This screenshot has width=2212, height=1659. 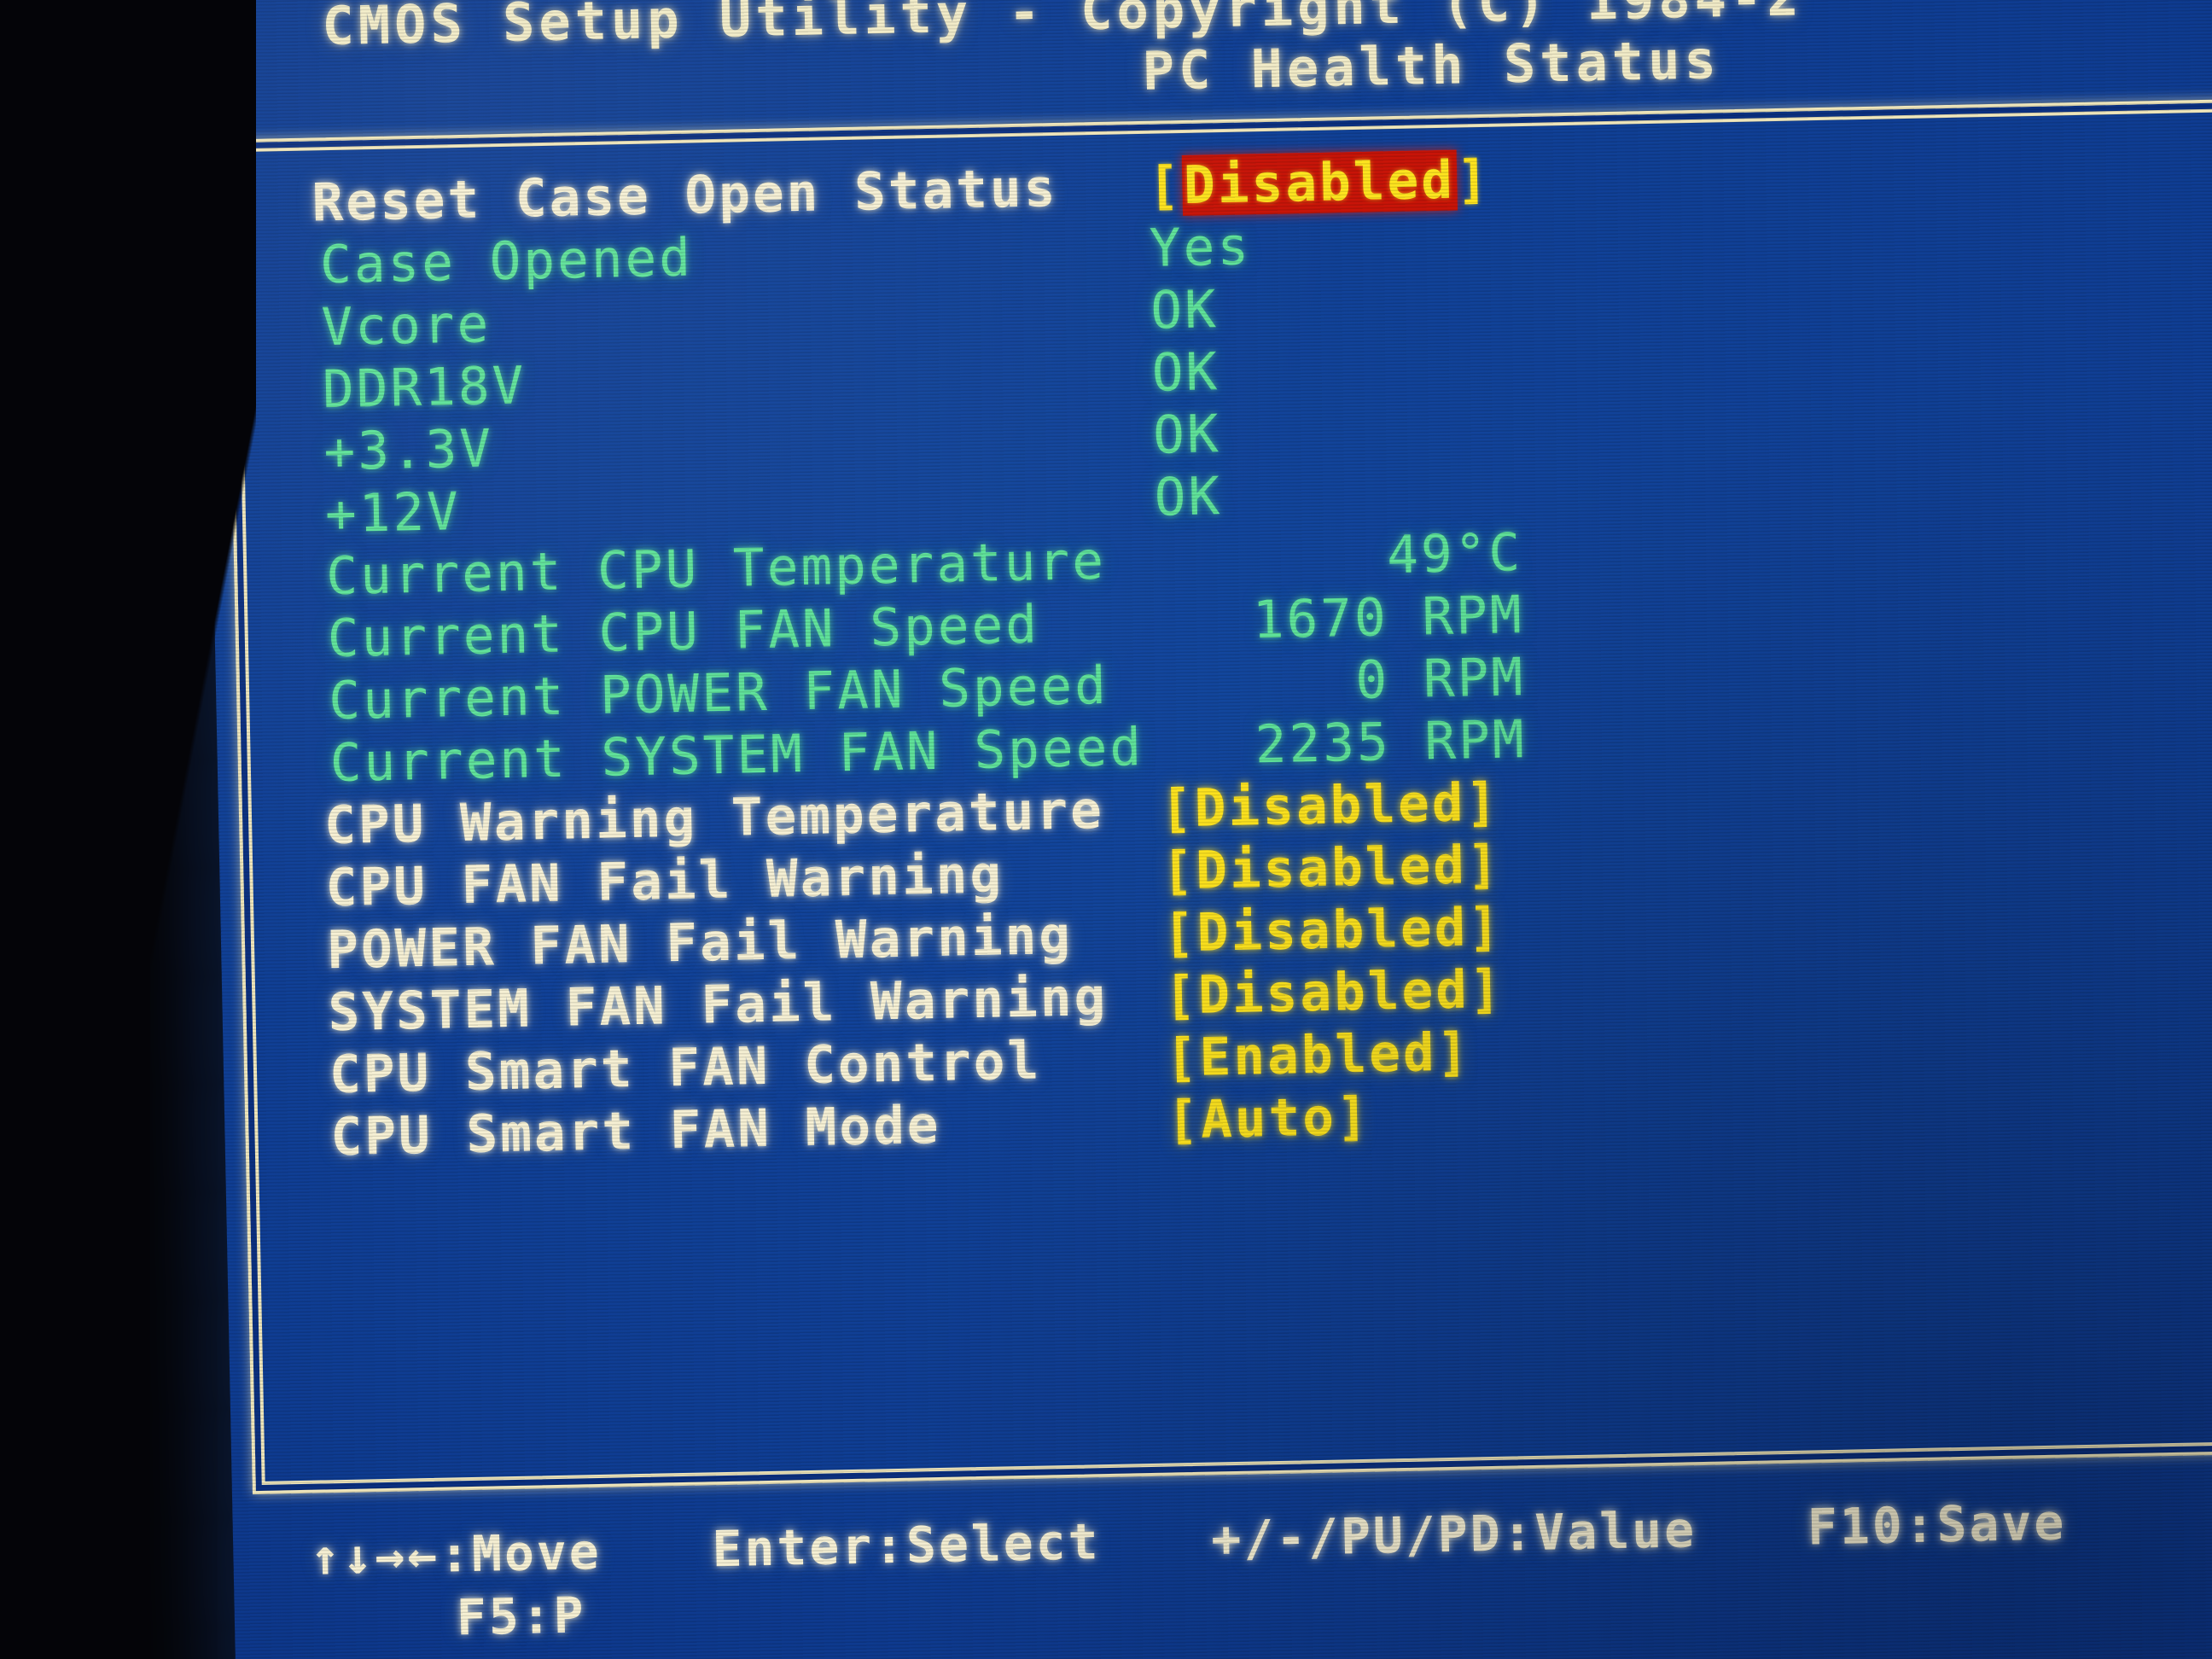 I want to click on setting-label: +12V, so click(x=393, y=513).